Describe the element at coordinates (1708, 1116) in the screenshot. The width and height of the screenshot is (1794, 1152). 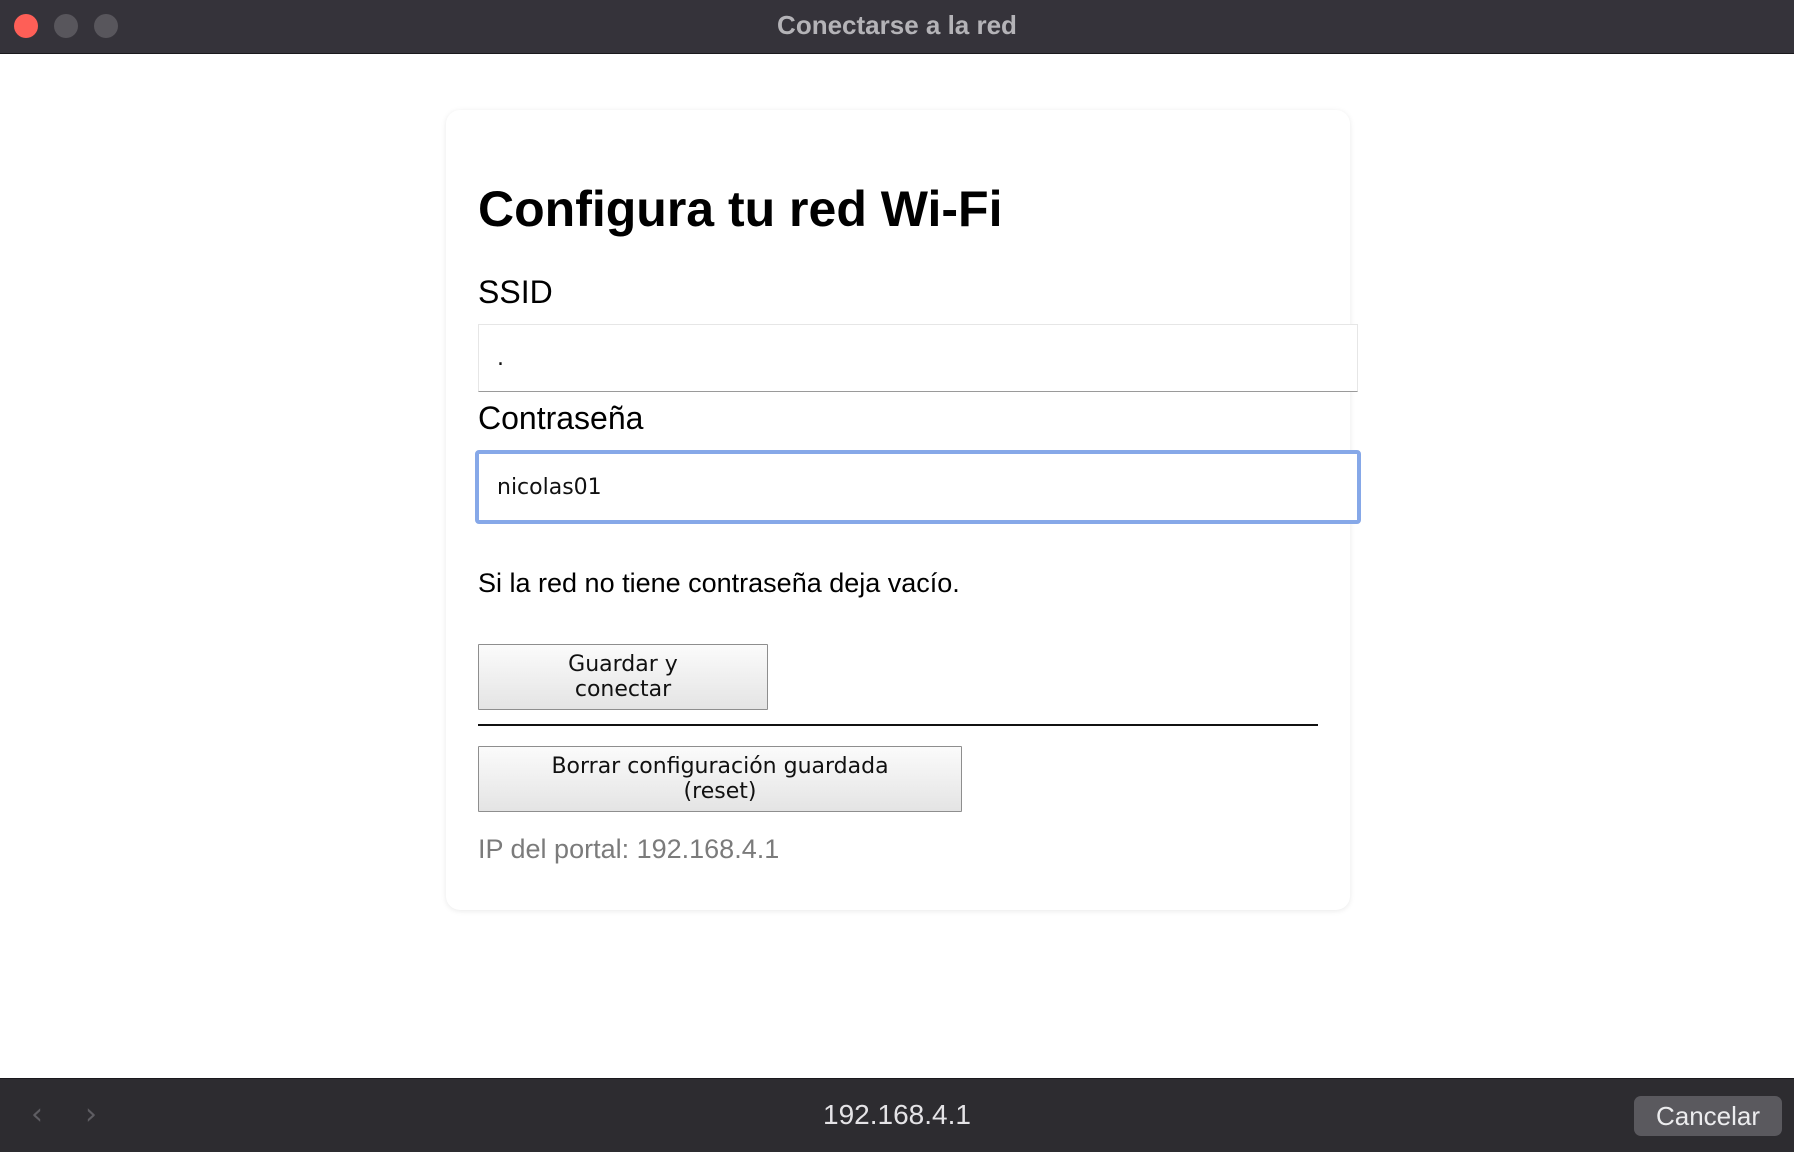
I see `cancel-button: Cancelar` at that location.